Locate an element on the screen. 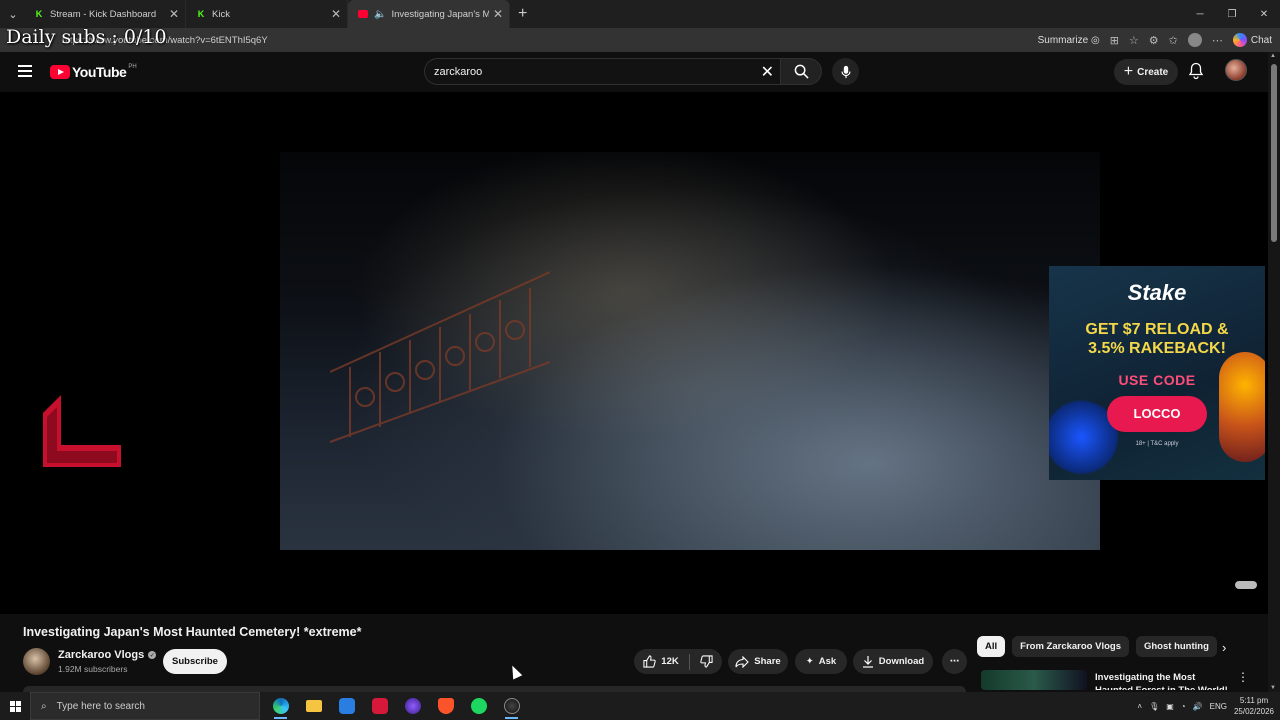 This screenshot has width=1280, height=720. tab-youtube-video: 🔈 Investigating Japan's Most Ha ✕ is located at coordinates (429, 14).